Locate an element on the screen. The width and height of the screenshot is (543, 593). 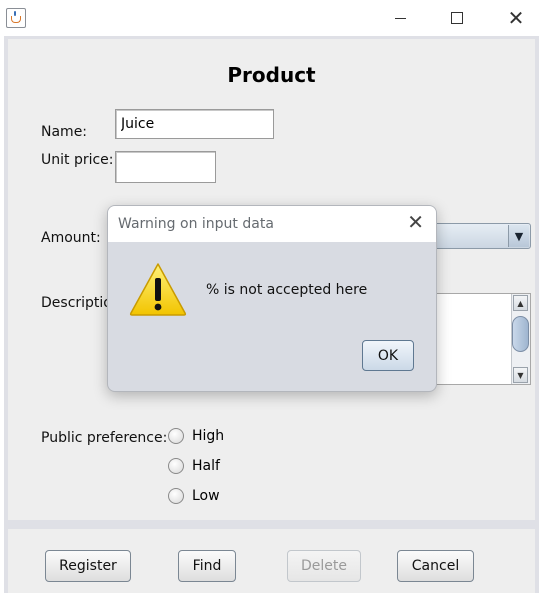
dialog-titlebar: Warning on input data ✕ is located at coordinates (272, 224).